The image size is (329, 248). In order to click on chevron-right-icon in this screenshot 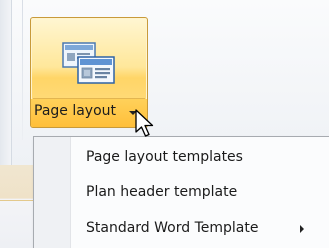, I will do `click(302, 229)`.